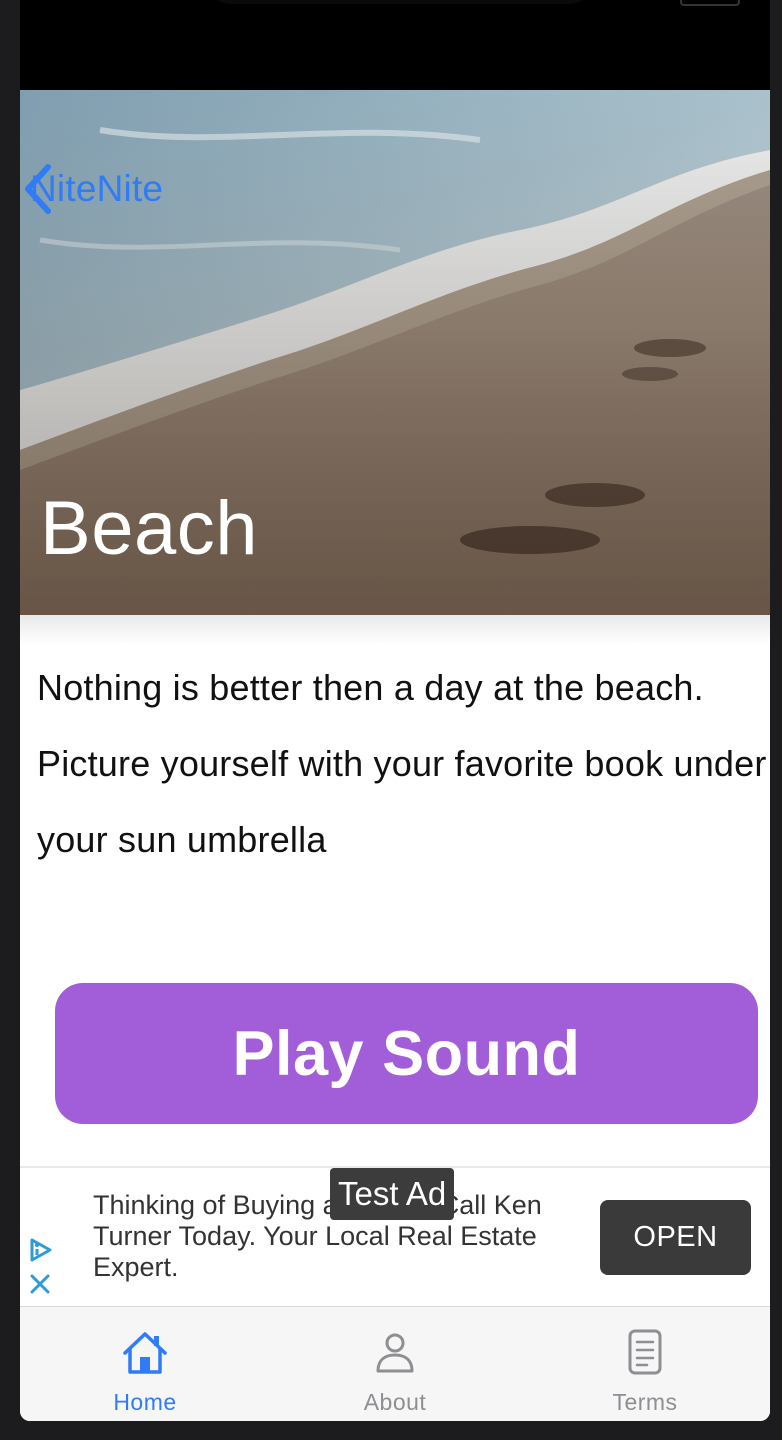 The height and width of the screenshot is (1440, 782). I want to click on tab-about: About, so click(395, 1364).